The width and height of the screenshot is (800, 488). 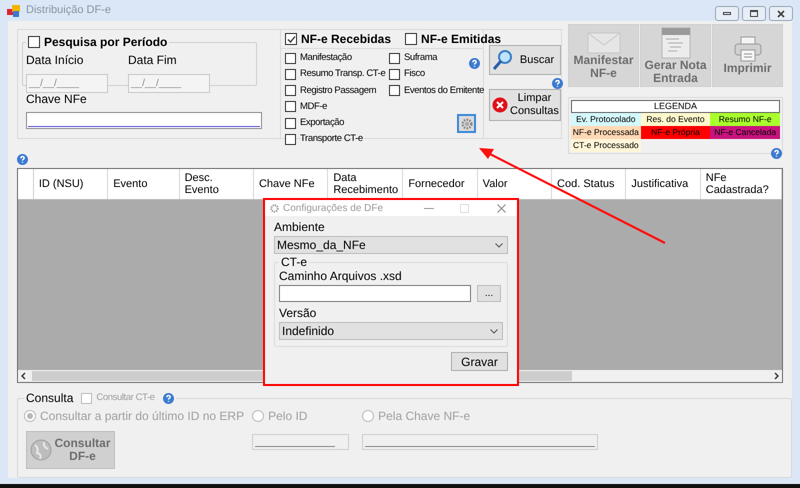 I want to click on column-header: Desc. Evento, so click(x=217, y=184).